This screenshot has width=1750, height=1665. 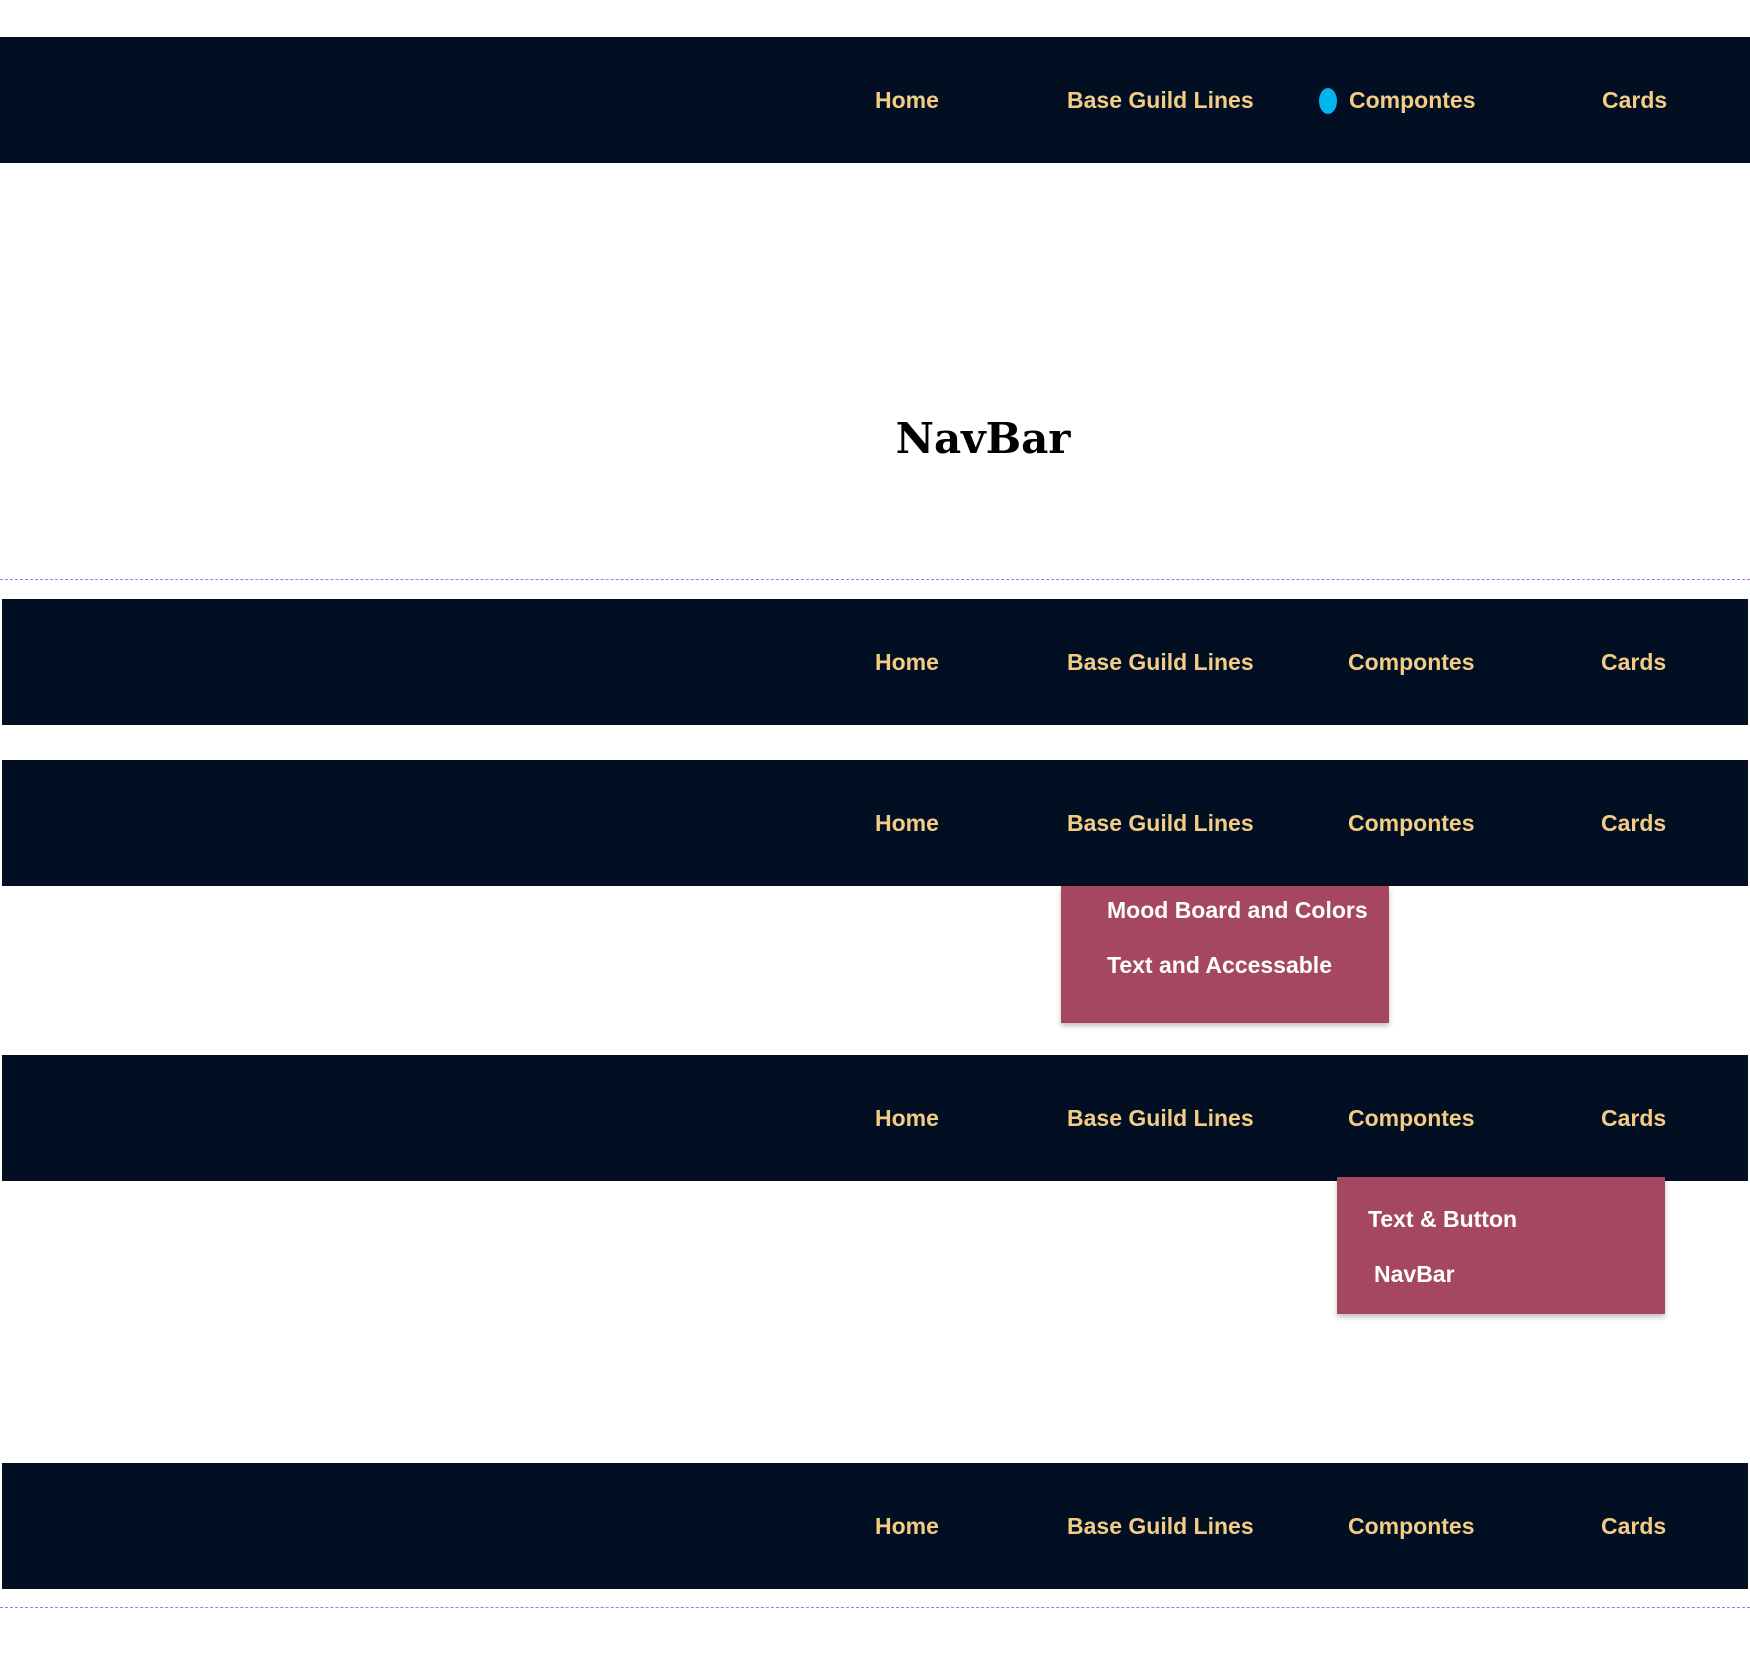 What do you see at coordinates (1219, 965) in the screenshot?
I see `dropdown-item-text-accessible: Text and Accessable` at bounding box center [1219, 965].